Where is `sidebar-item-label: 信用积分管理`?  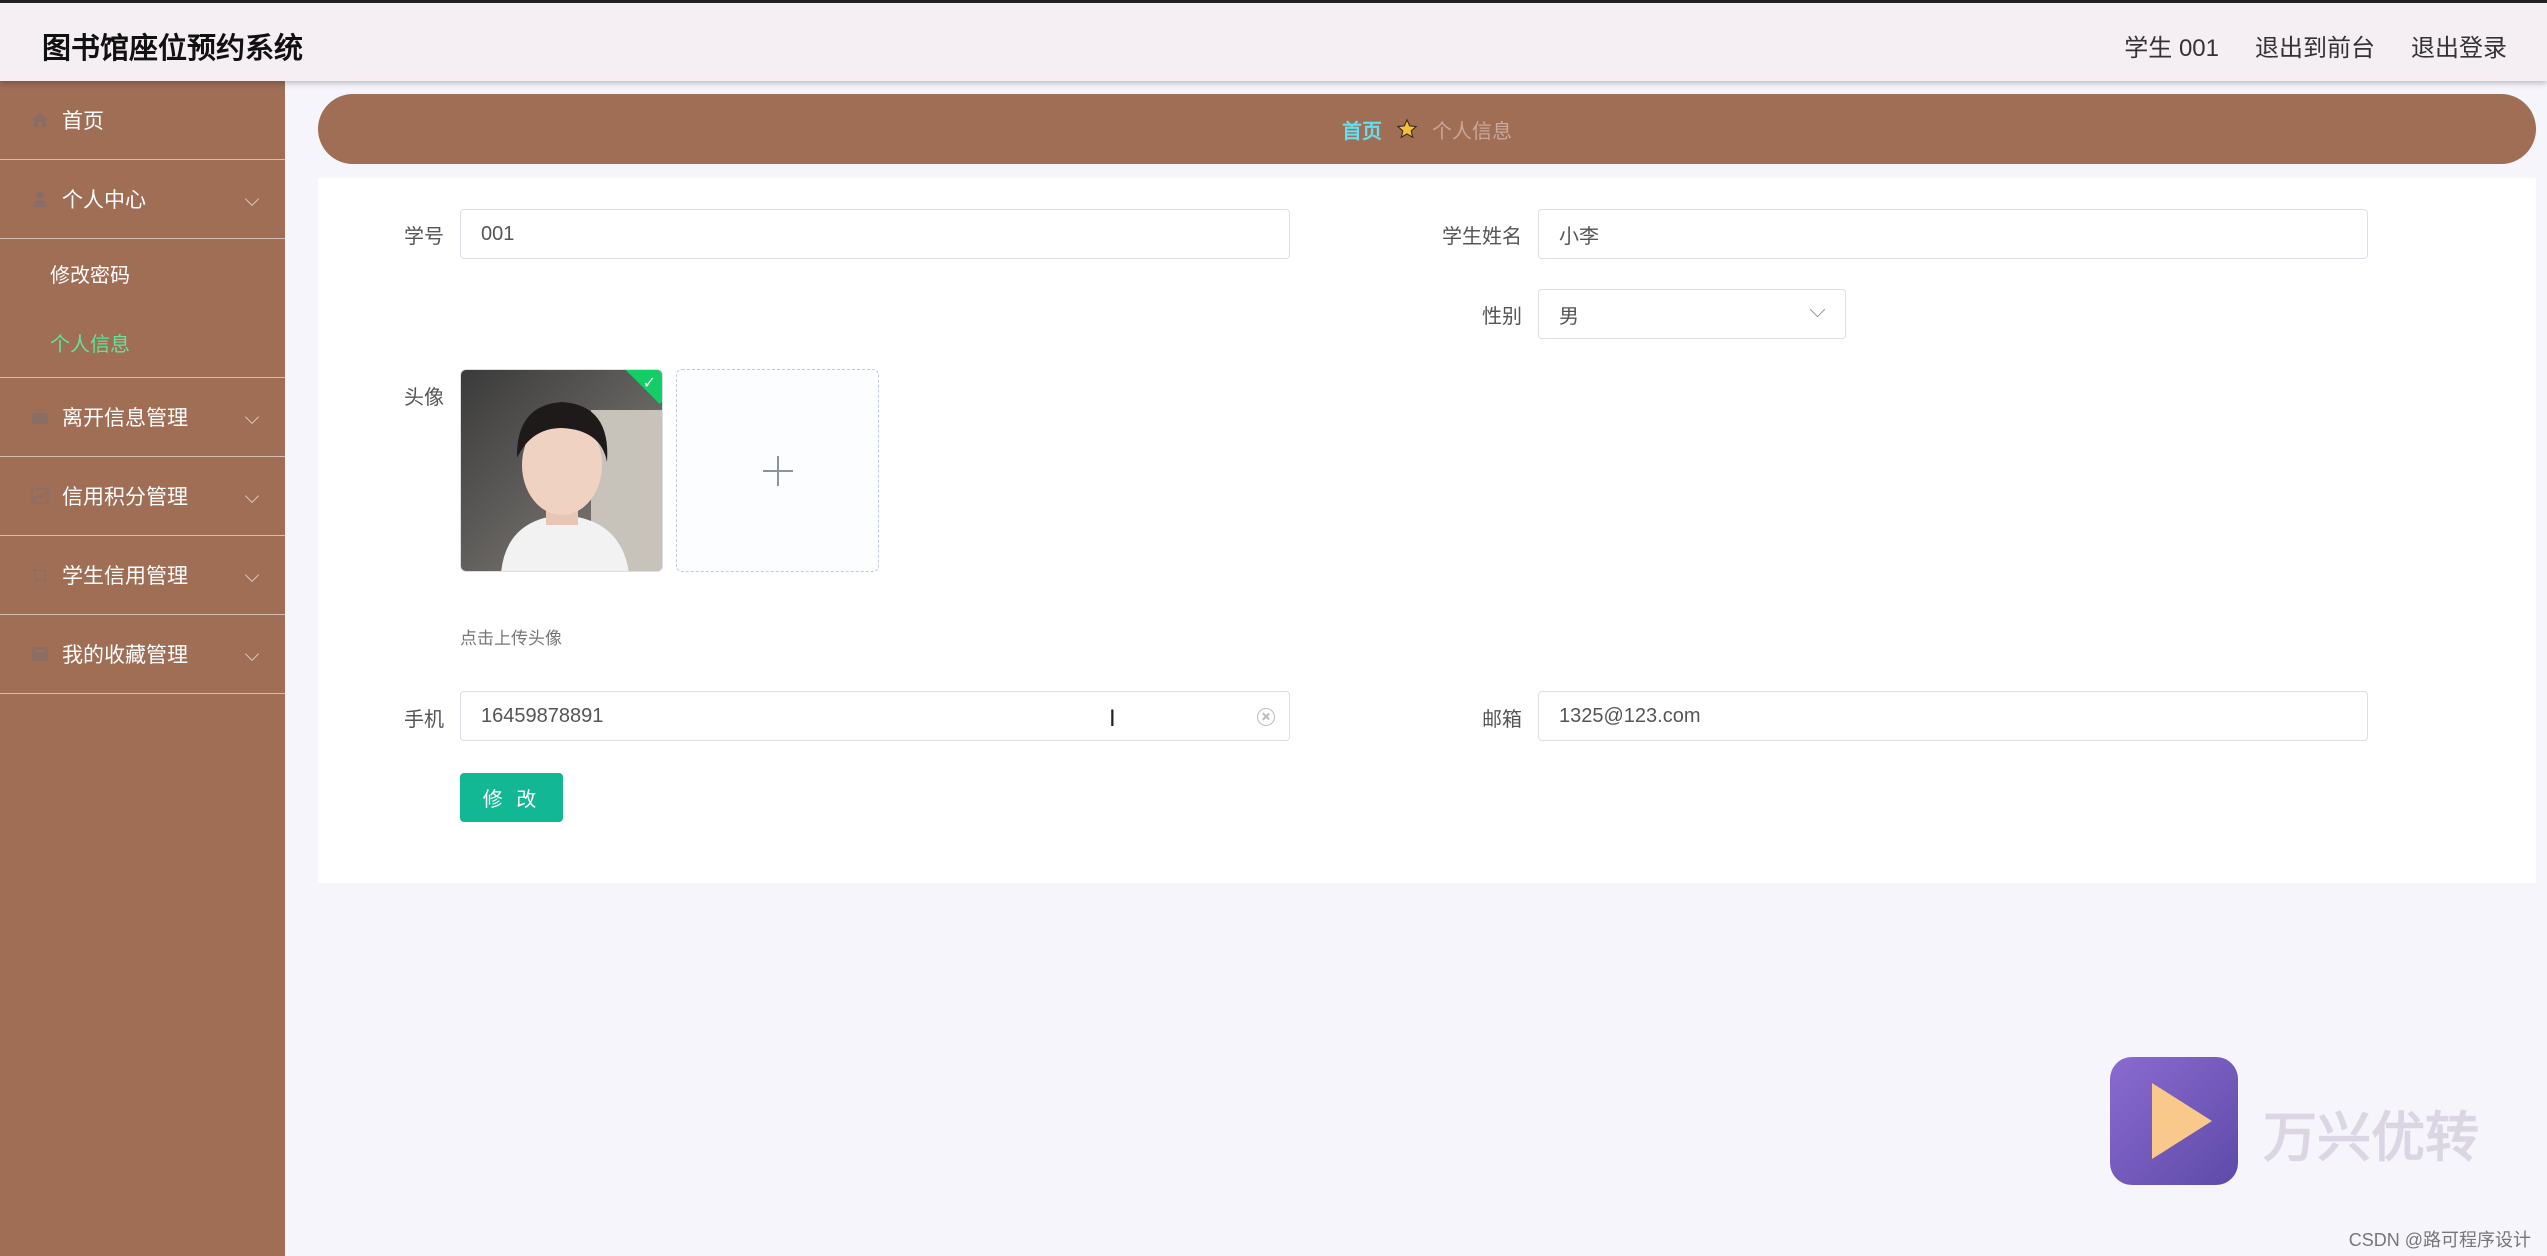
sidebar-item-label: 信用积分管理 is located at coordinates (125, 497).